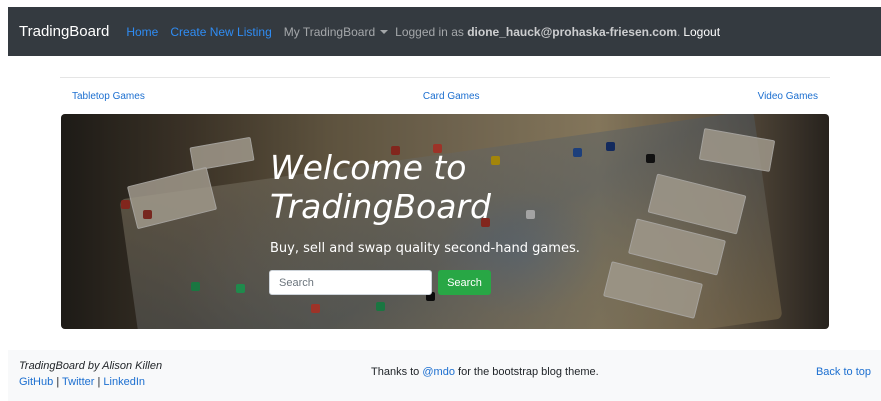  I want to click on my-tradingboard-dropdown: My TradingBoard, so click(336, 31).